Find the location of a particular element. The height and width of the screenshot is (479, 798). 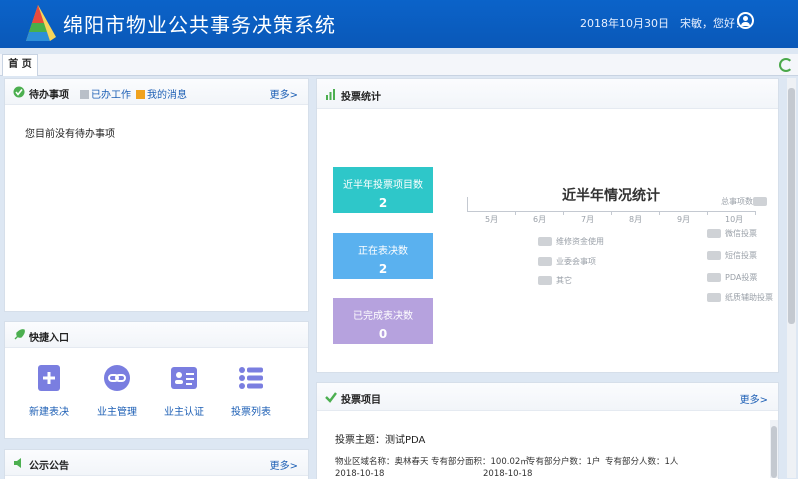

chart-legend-label: 短信投票 is located at coordinates (741, 255).